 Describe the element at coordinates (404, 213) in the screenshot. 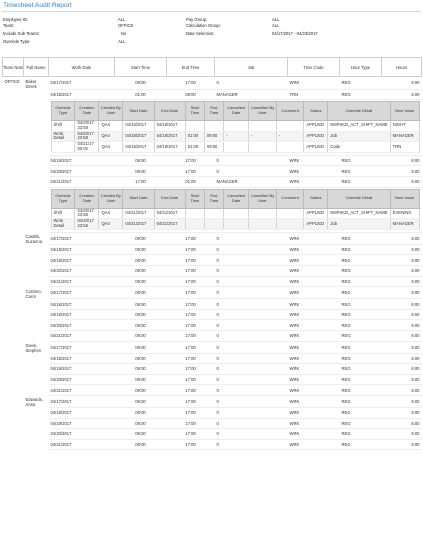

I see `audit-newval-cell: EVENING` at that location.